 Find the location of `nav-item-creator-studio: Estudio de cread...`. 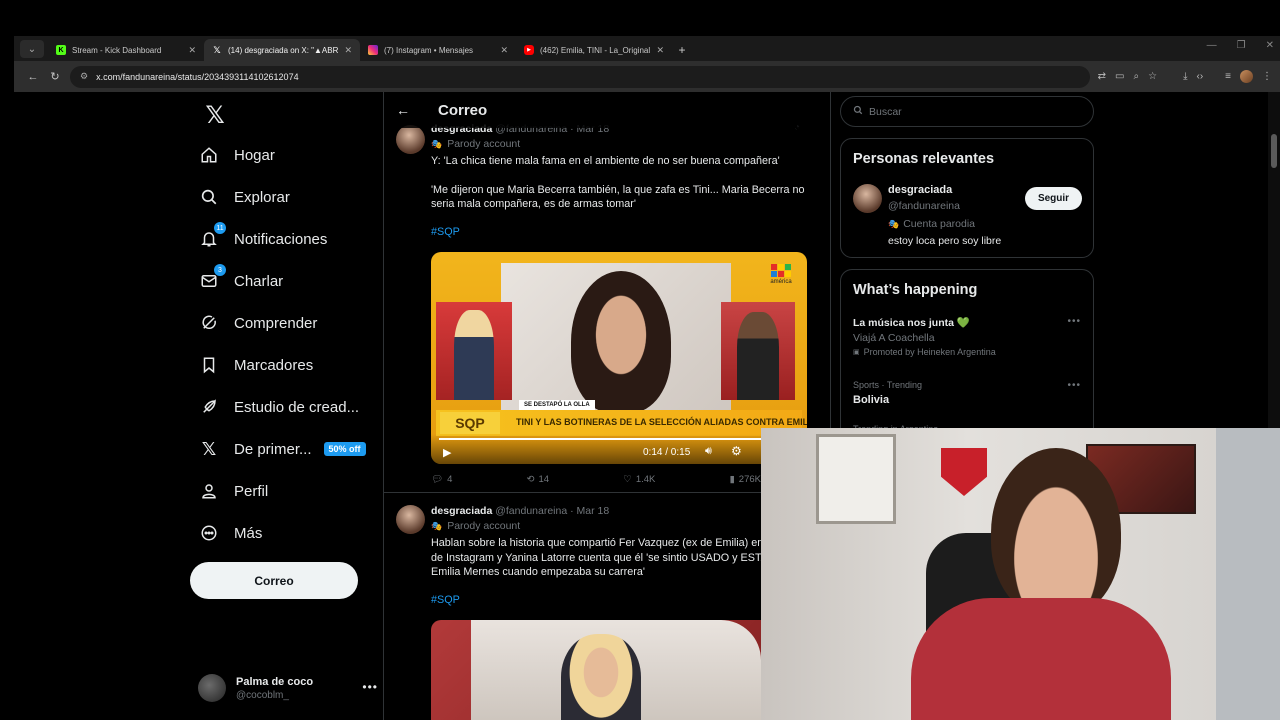

nav-item-creator-studio: Estudio de cread... is located at coordinates (278, 407).